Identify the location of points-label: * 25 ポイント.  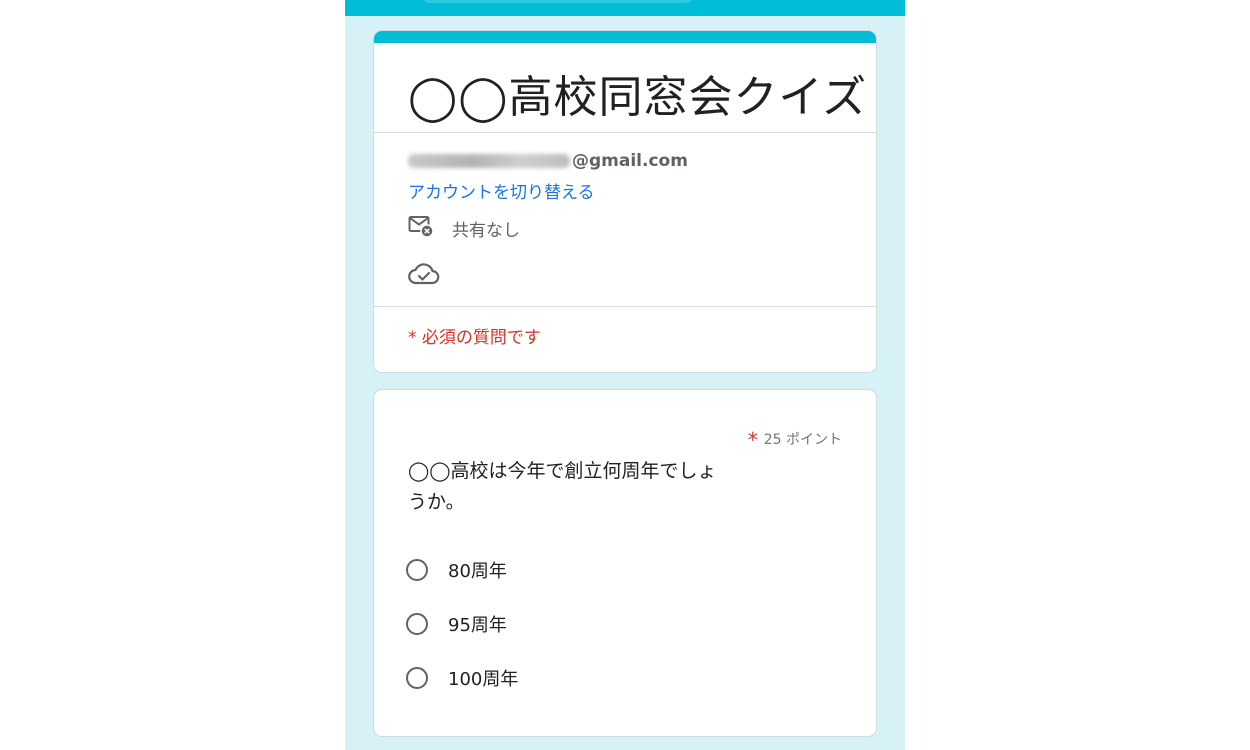
(795, 440).